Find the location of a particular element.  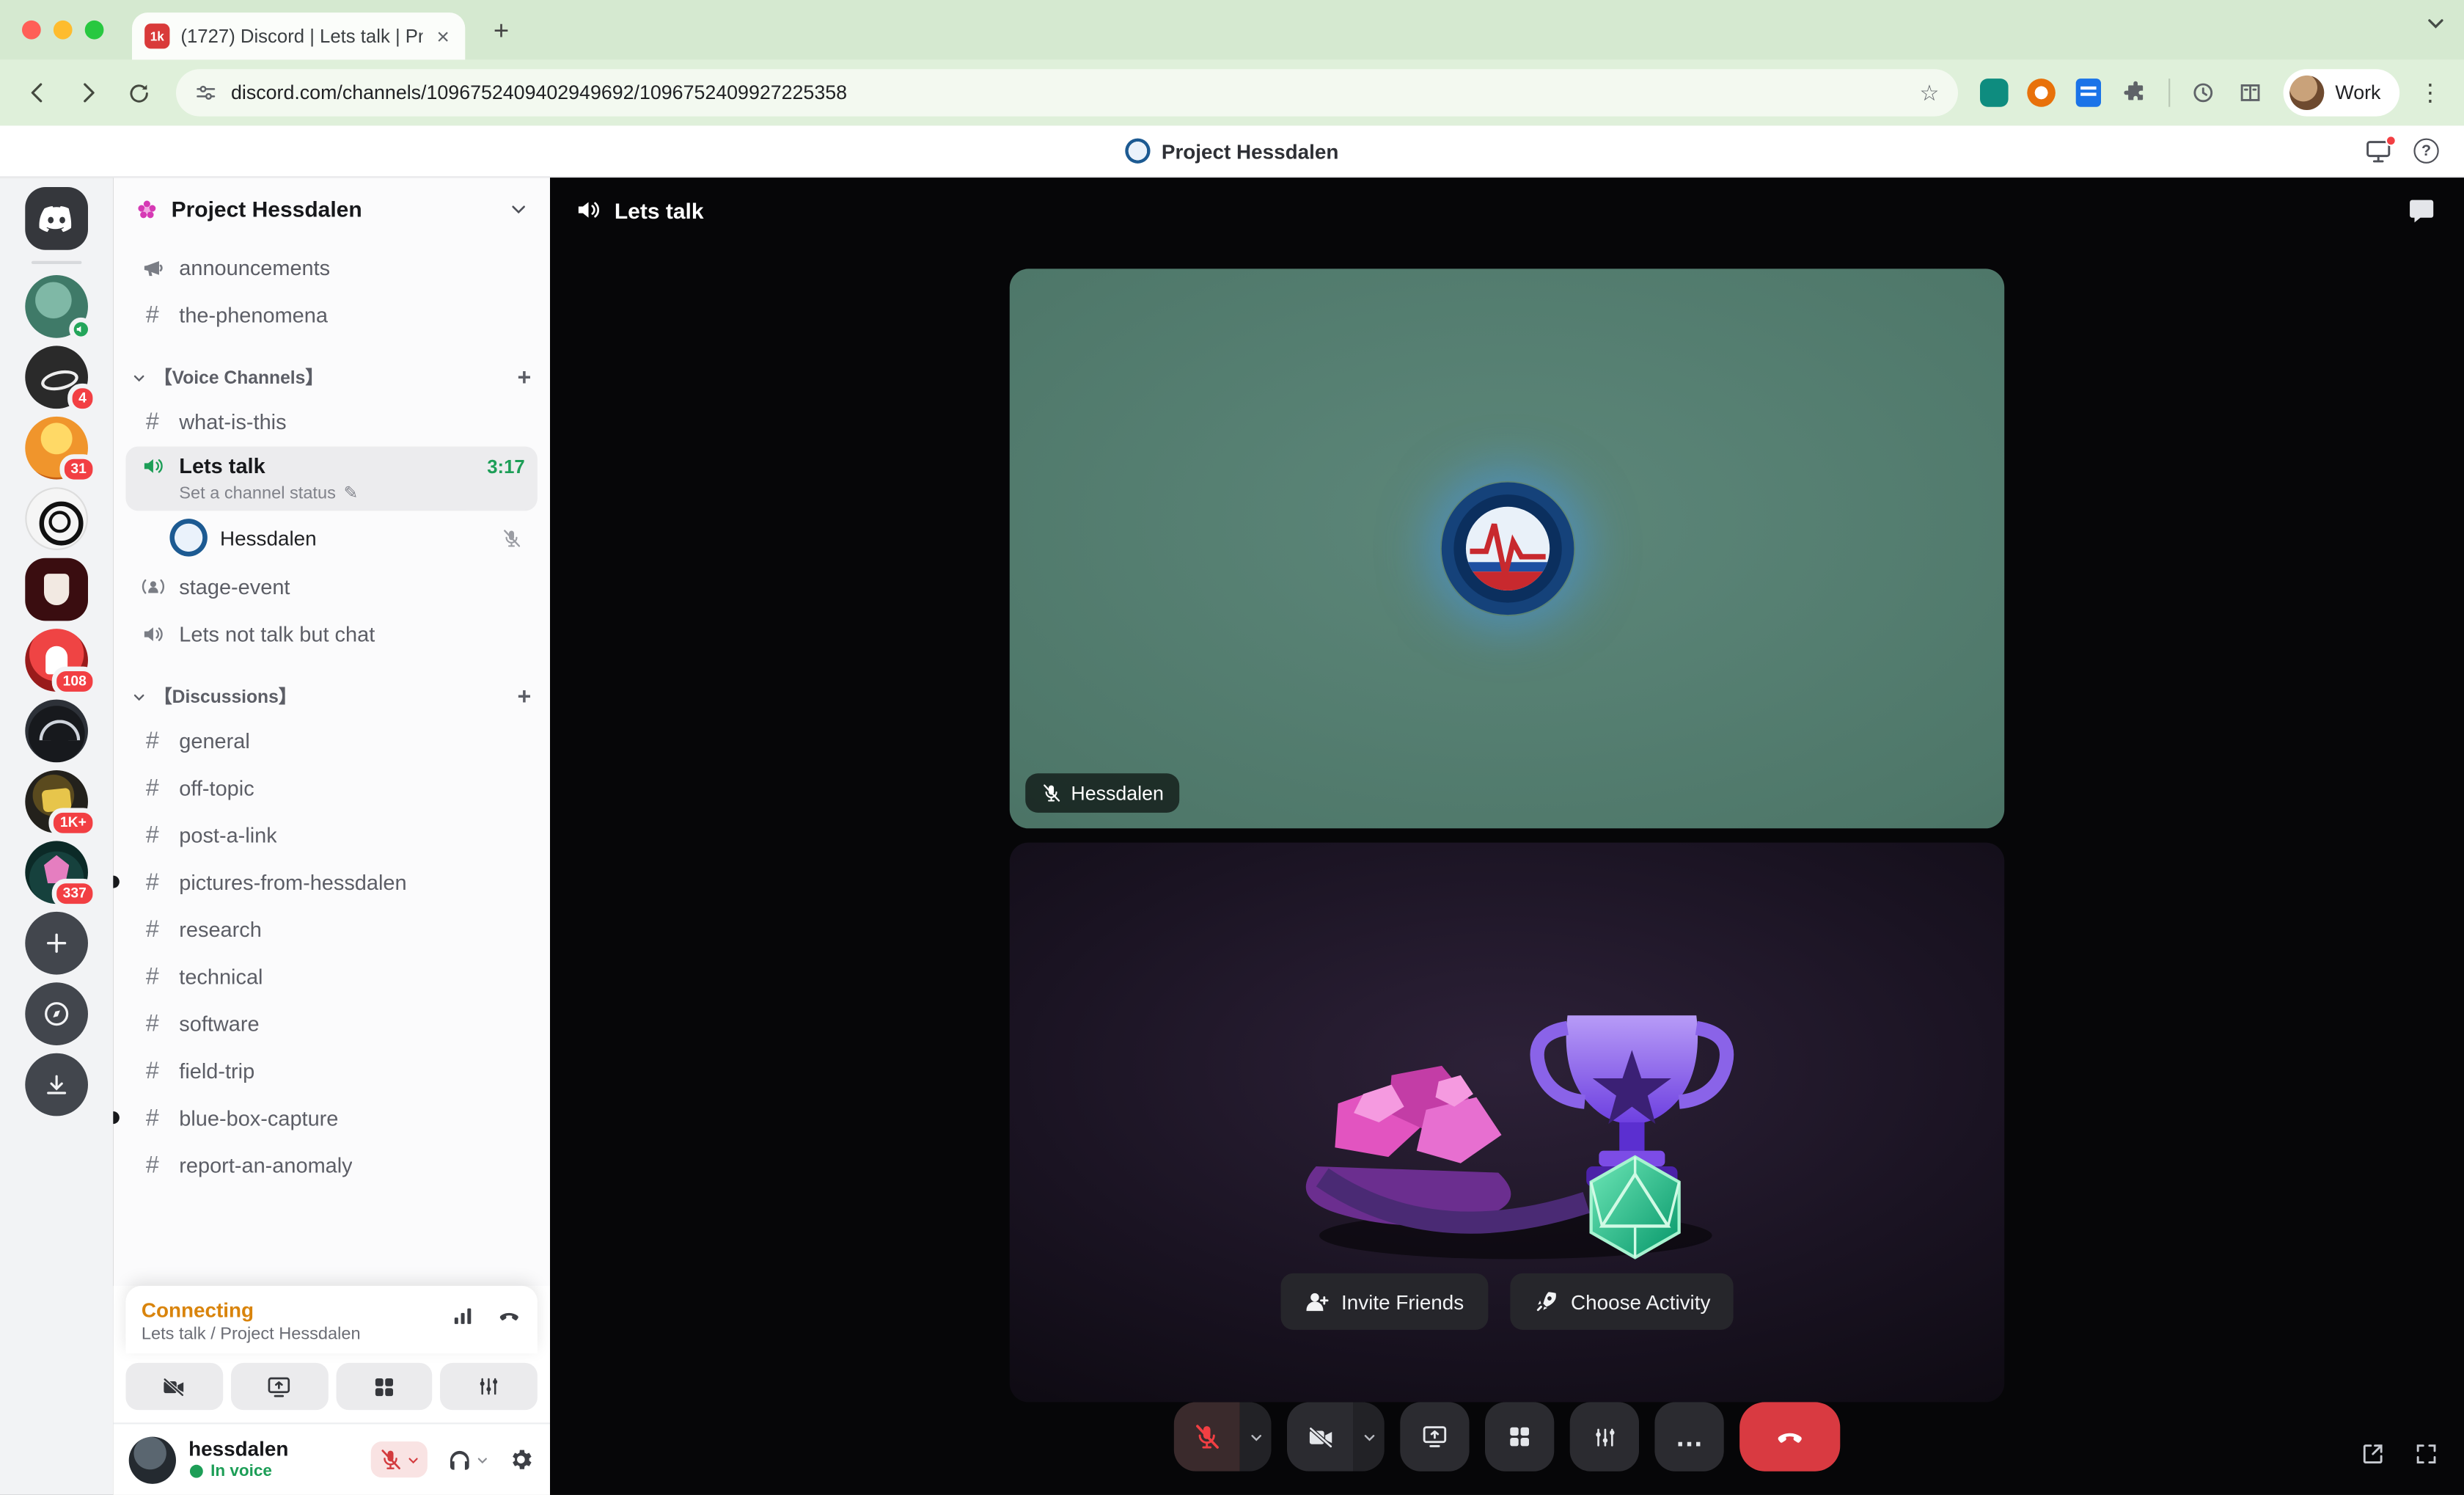

server-badge: 1K+ is located at coordinates (73, 823).